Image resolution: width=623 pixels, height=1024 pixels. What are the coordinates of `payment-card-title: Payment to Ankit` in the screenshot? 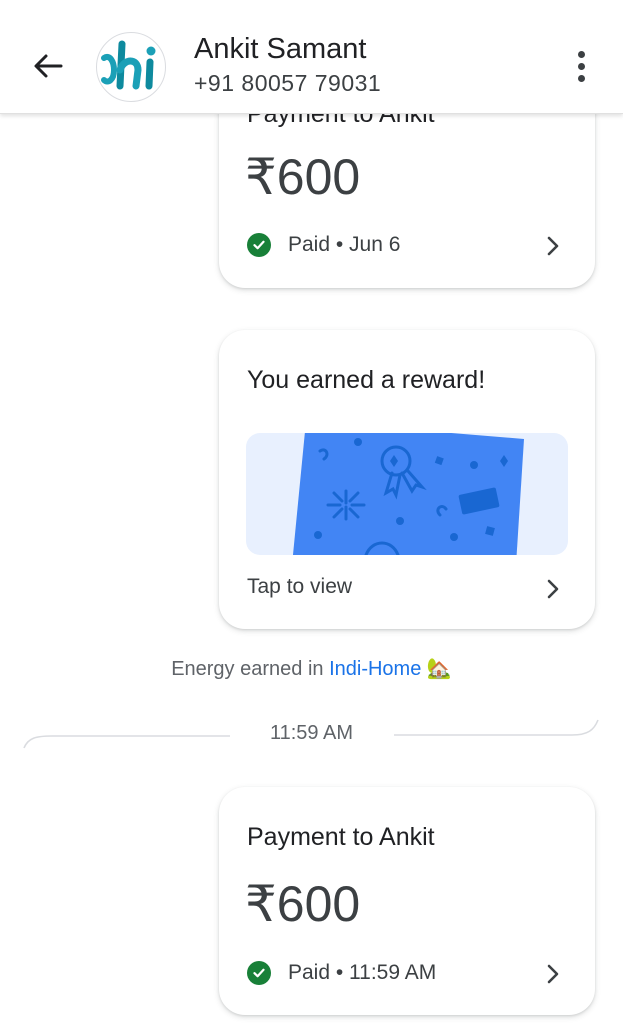 It's located at (341, 837).